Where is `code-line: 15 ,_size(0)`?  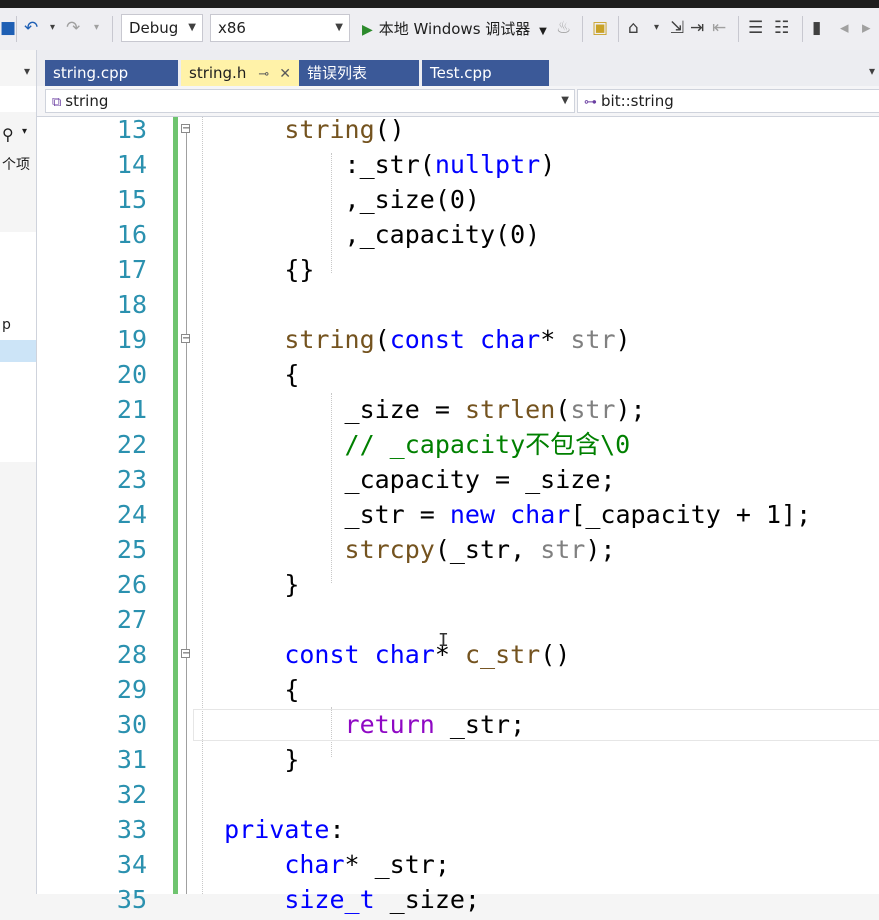
code-line: 15 ,_size(0) is located at coordinates (458, 202).